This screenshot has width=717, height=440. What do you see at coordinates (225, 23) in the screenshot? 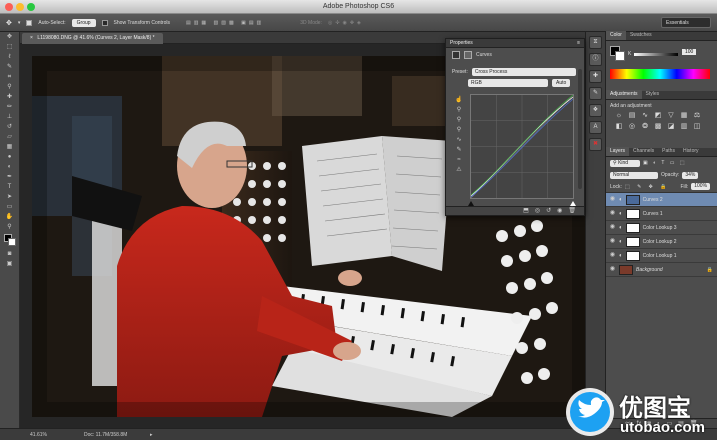
I see `align-buttons: ▤▥▦ ▧▨▩ ▣▤▥` at bounding box center [225, 23].